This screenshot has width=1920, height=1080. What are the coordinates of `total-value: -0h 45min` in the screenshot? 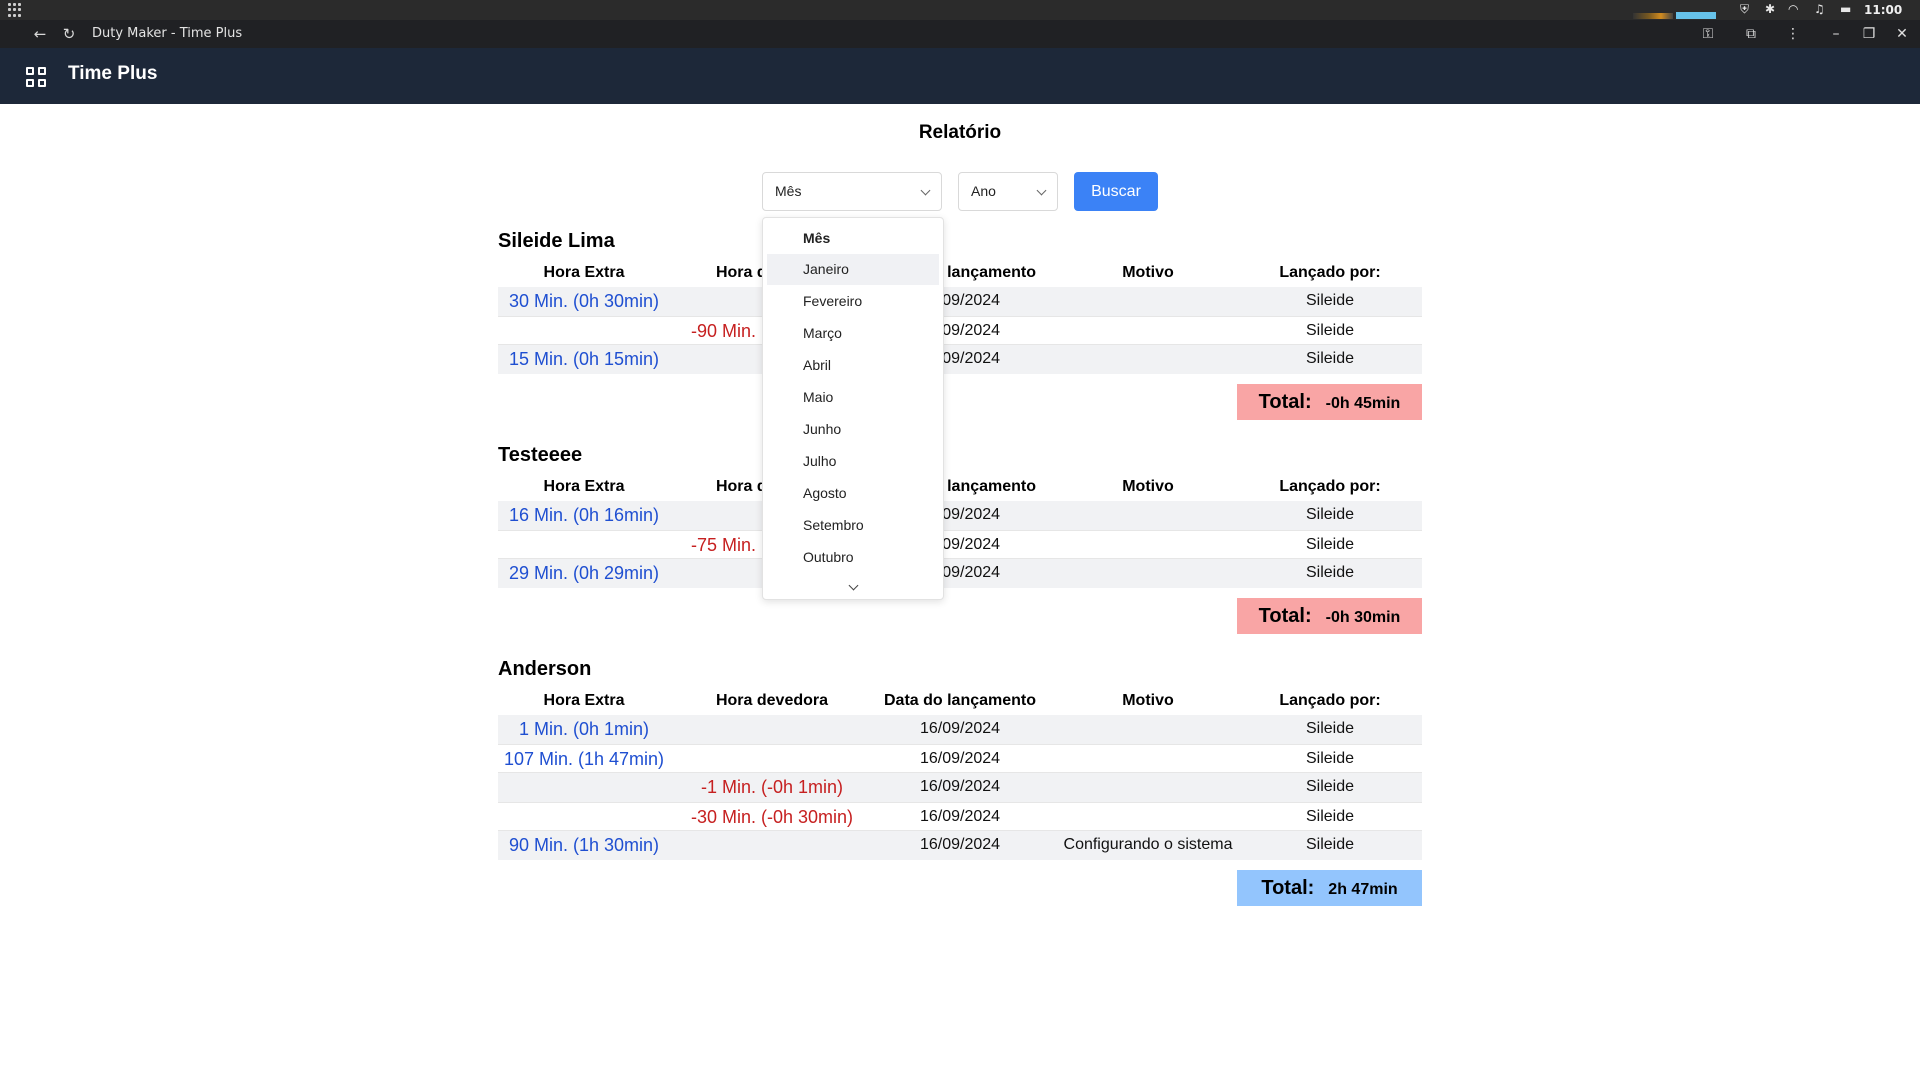 It's located at (1363, 403).